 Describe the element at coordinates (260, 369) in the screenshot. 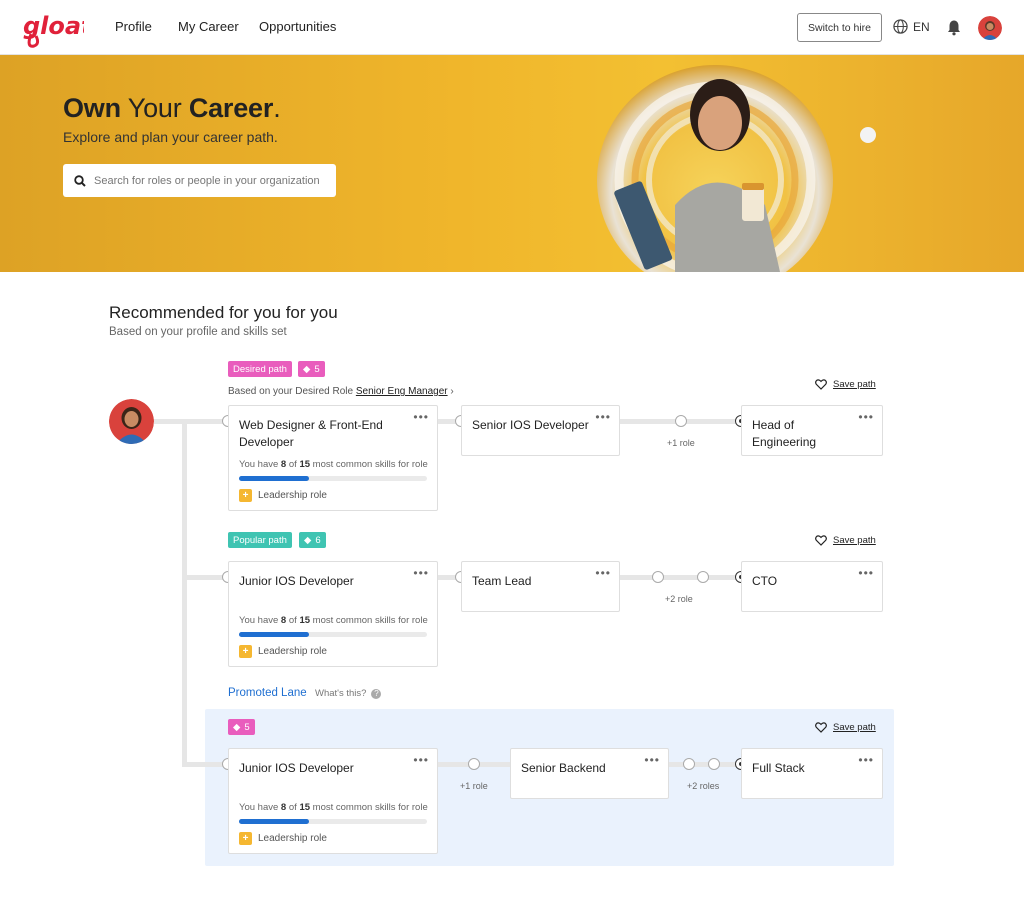

I see `desired-path-tag: Desired path` at that location.